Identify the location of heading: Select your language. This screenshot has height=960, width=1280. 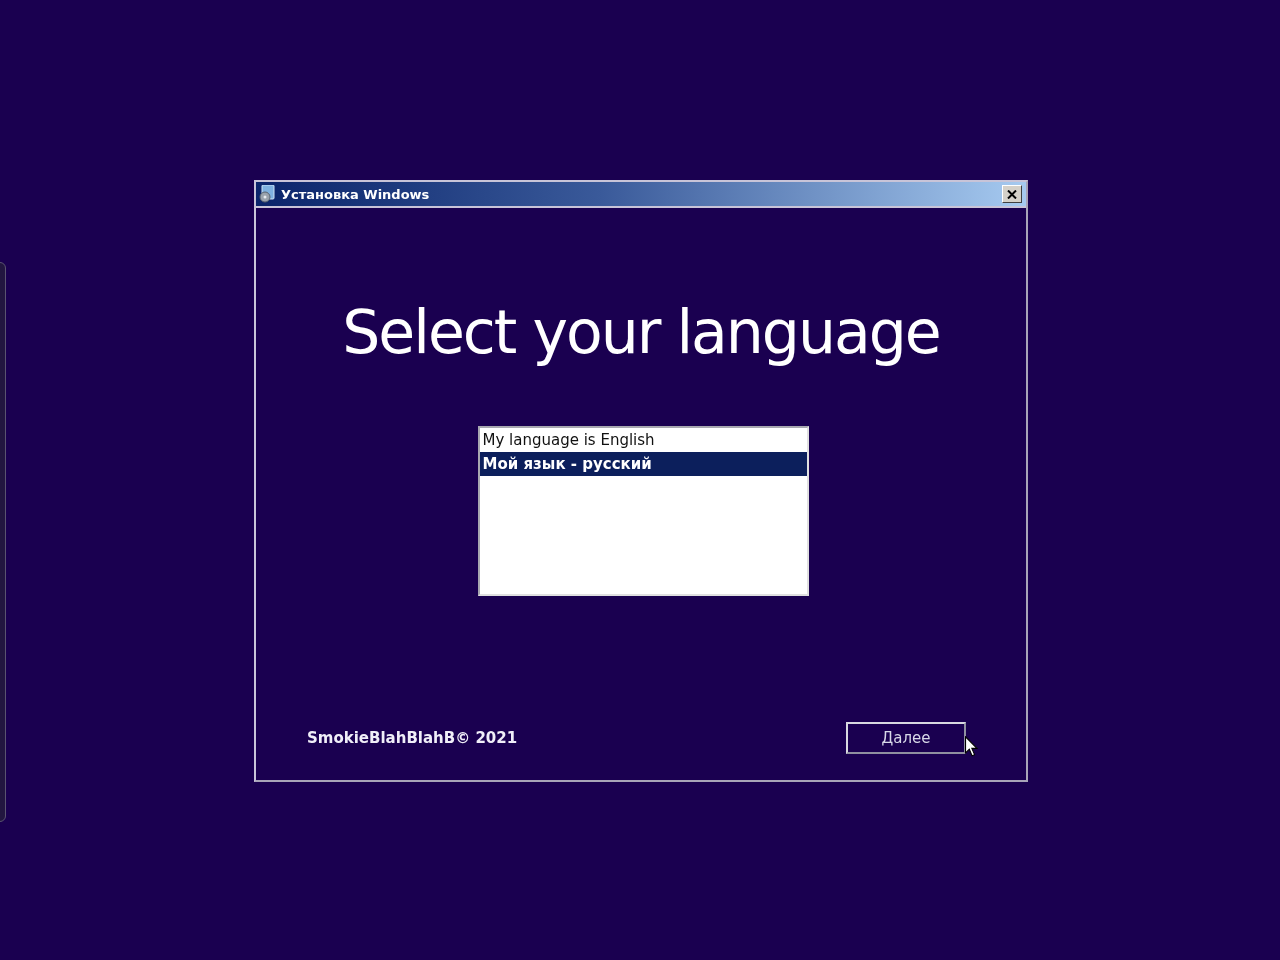
(641, 332).